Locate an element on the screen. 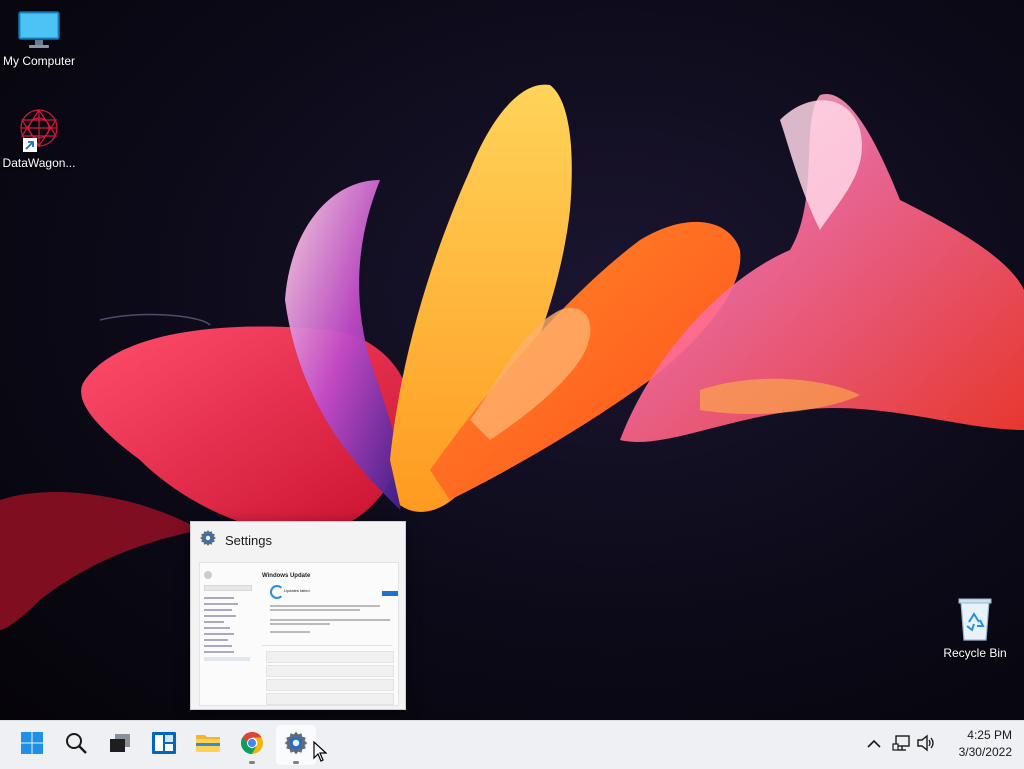 The height and width of the screenshot is (769, 1024). chrome-icon is located at coordinates (252, 745).